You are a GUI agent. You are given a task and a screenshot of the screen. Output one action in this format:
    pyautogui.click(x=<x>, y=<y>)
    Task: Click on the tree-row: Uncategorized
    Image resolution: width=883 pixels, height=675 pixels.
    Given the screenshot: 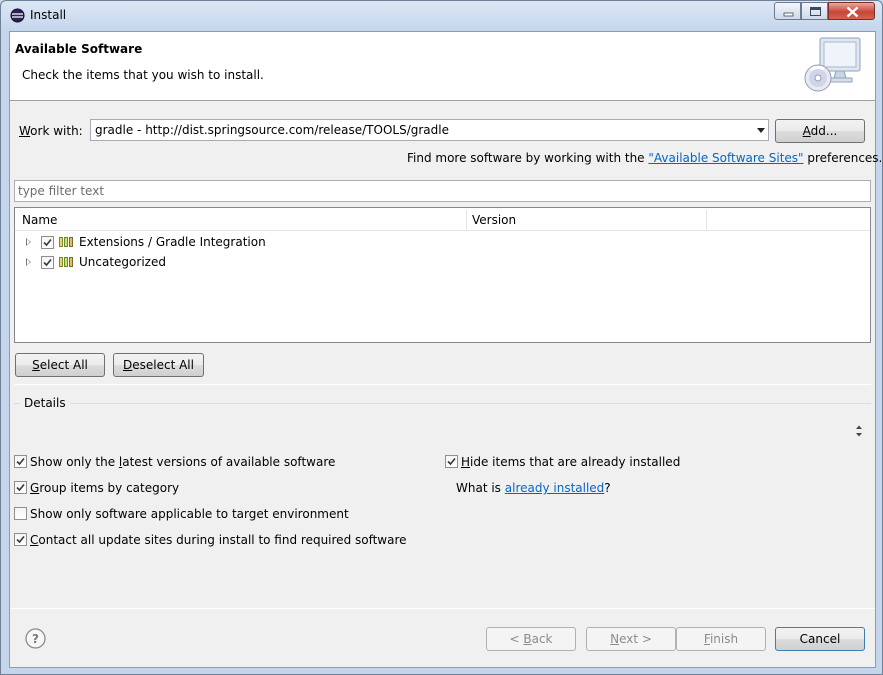 What is the action you would take?
    pyautogui.click(x=442, y=262)
    